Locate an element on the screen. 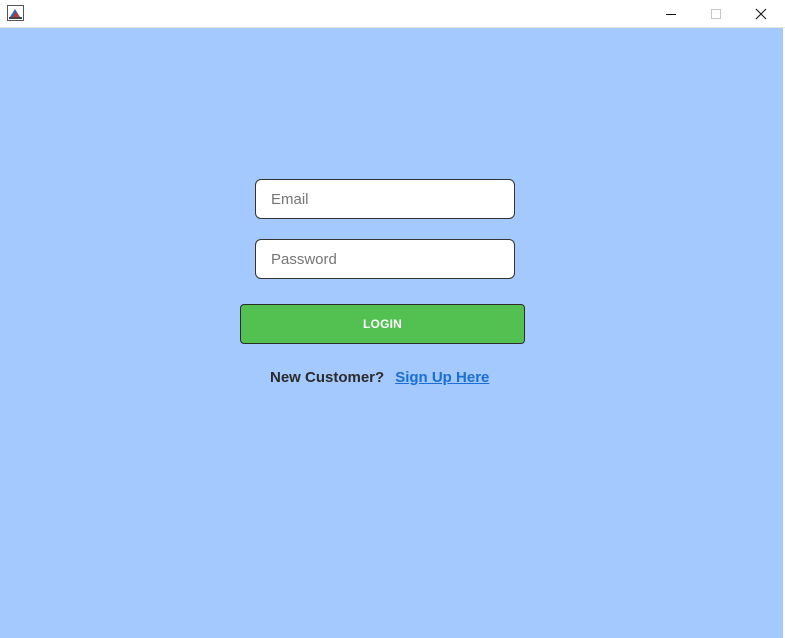  maximize-icon is located at coordinates (715, 14).